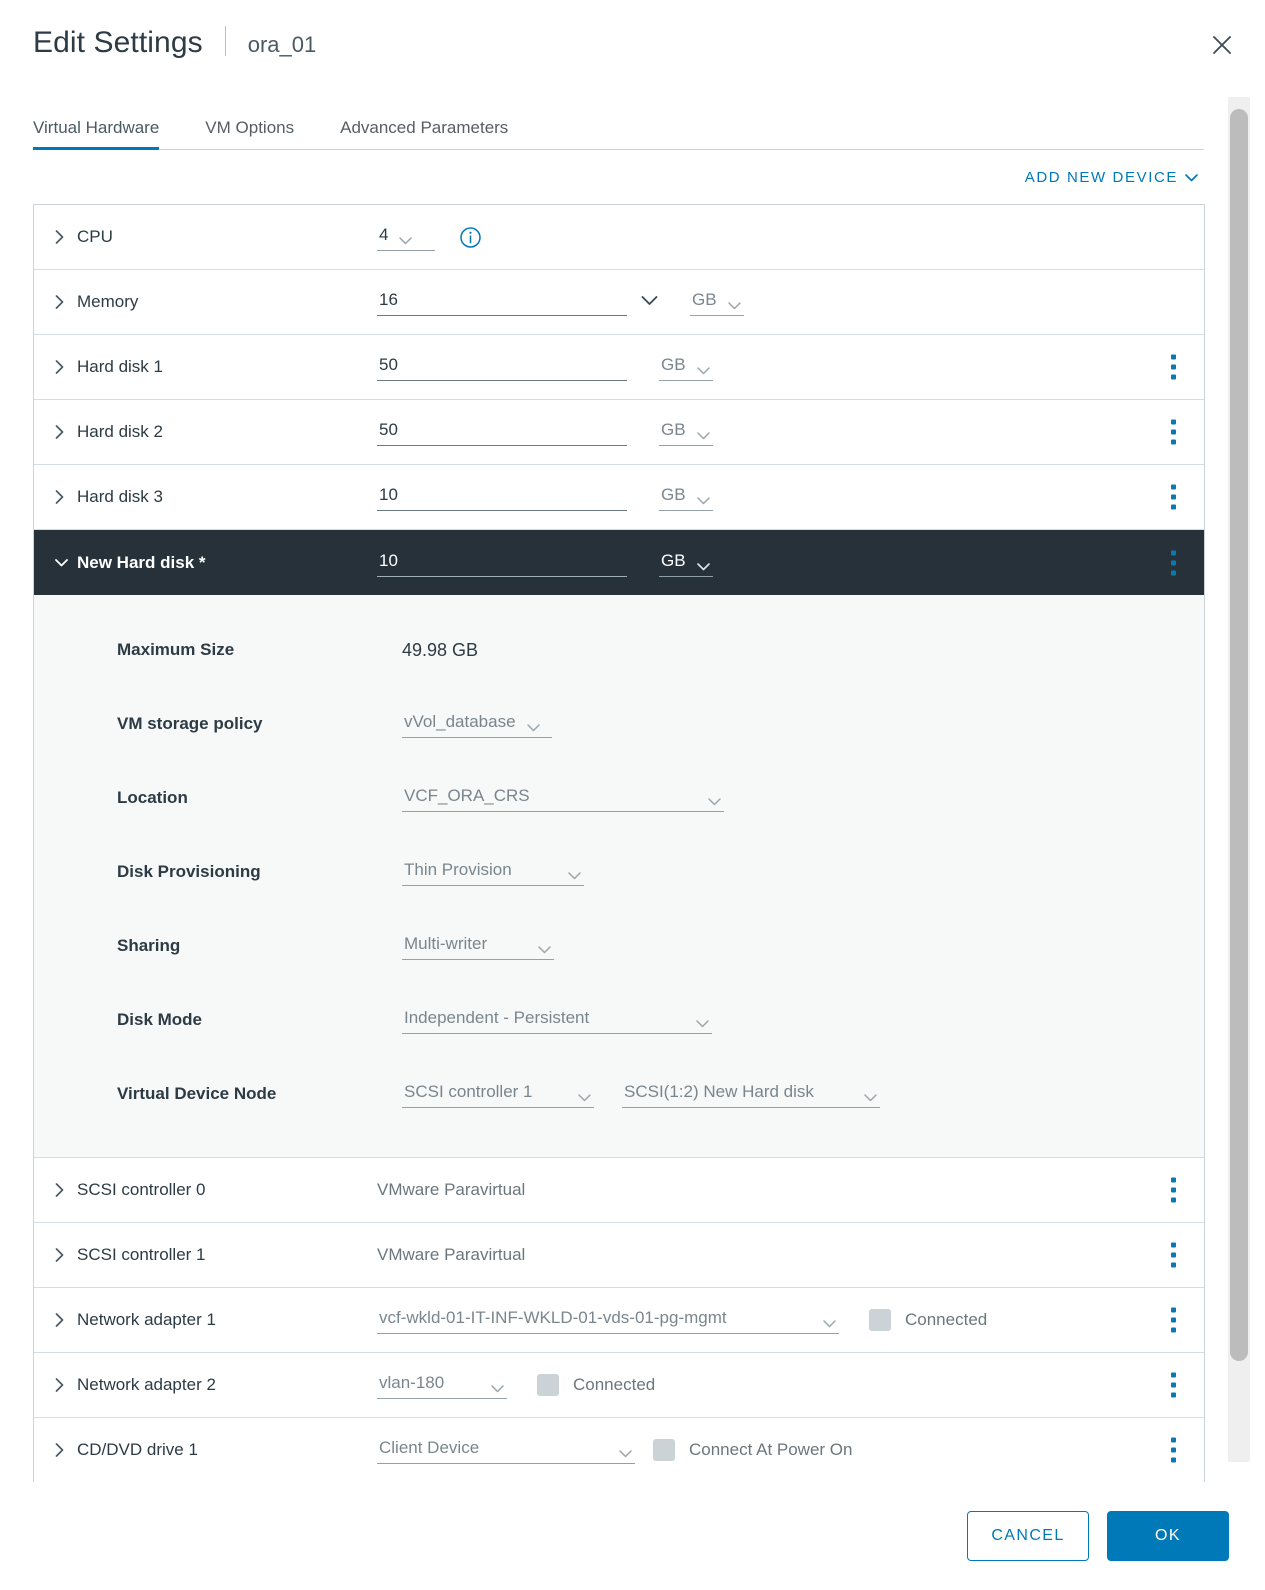  Describe the element at coordinates (1173, 1255) in the screenshot. I see `scsi-controller-1-menu-icon` at that location.